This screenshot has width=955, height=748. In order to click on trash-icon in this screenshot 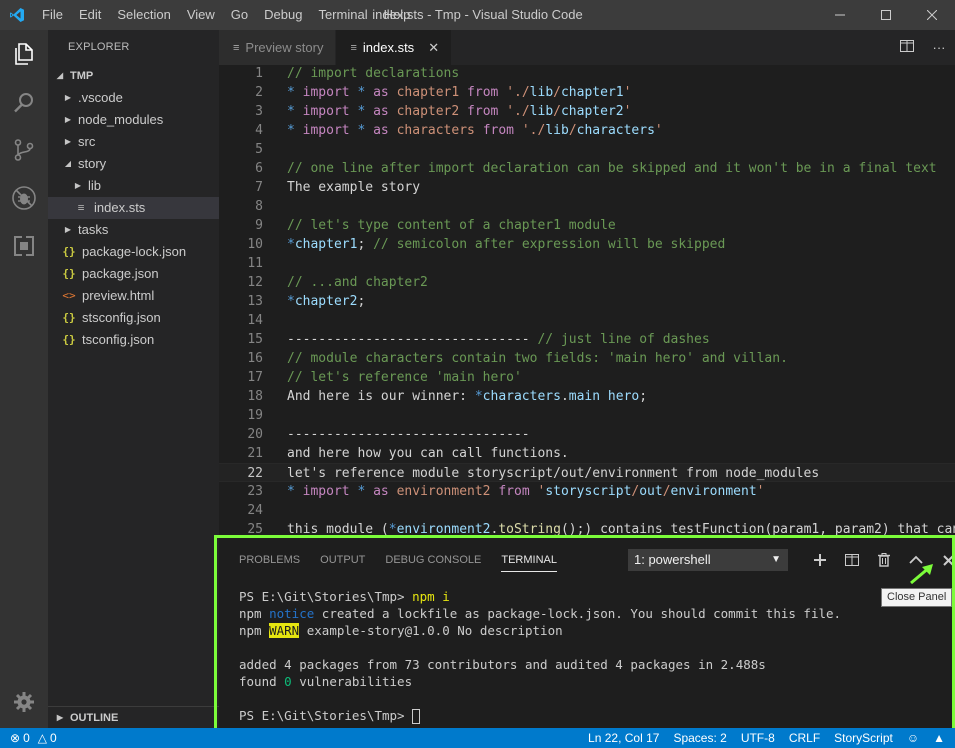, I will do `click(884, 560)`.